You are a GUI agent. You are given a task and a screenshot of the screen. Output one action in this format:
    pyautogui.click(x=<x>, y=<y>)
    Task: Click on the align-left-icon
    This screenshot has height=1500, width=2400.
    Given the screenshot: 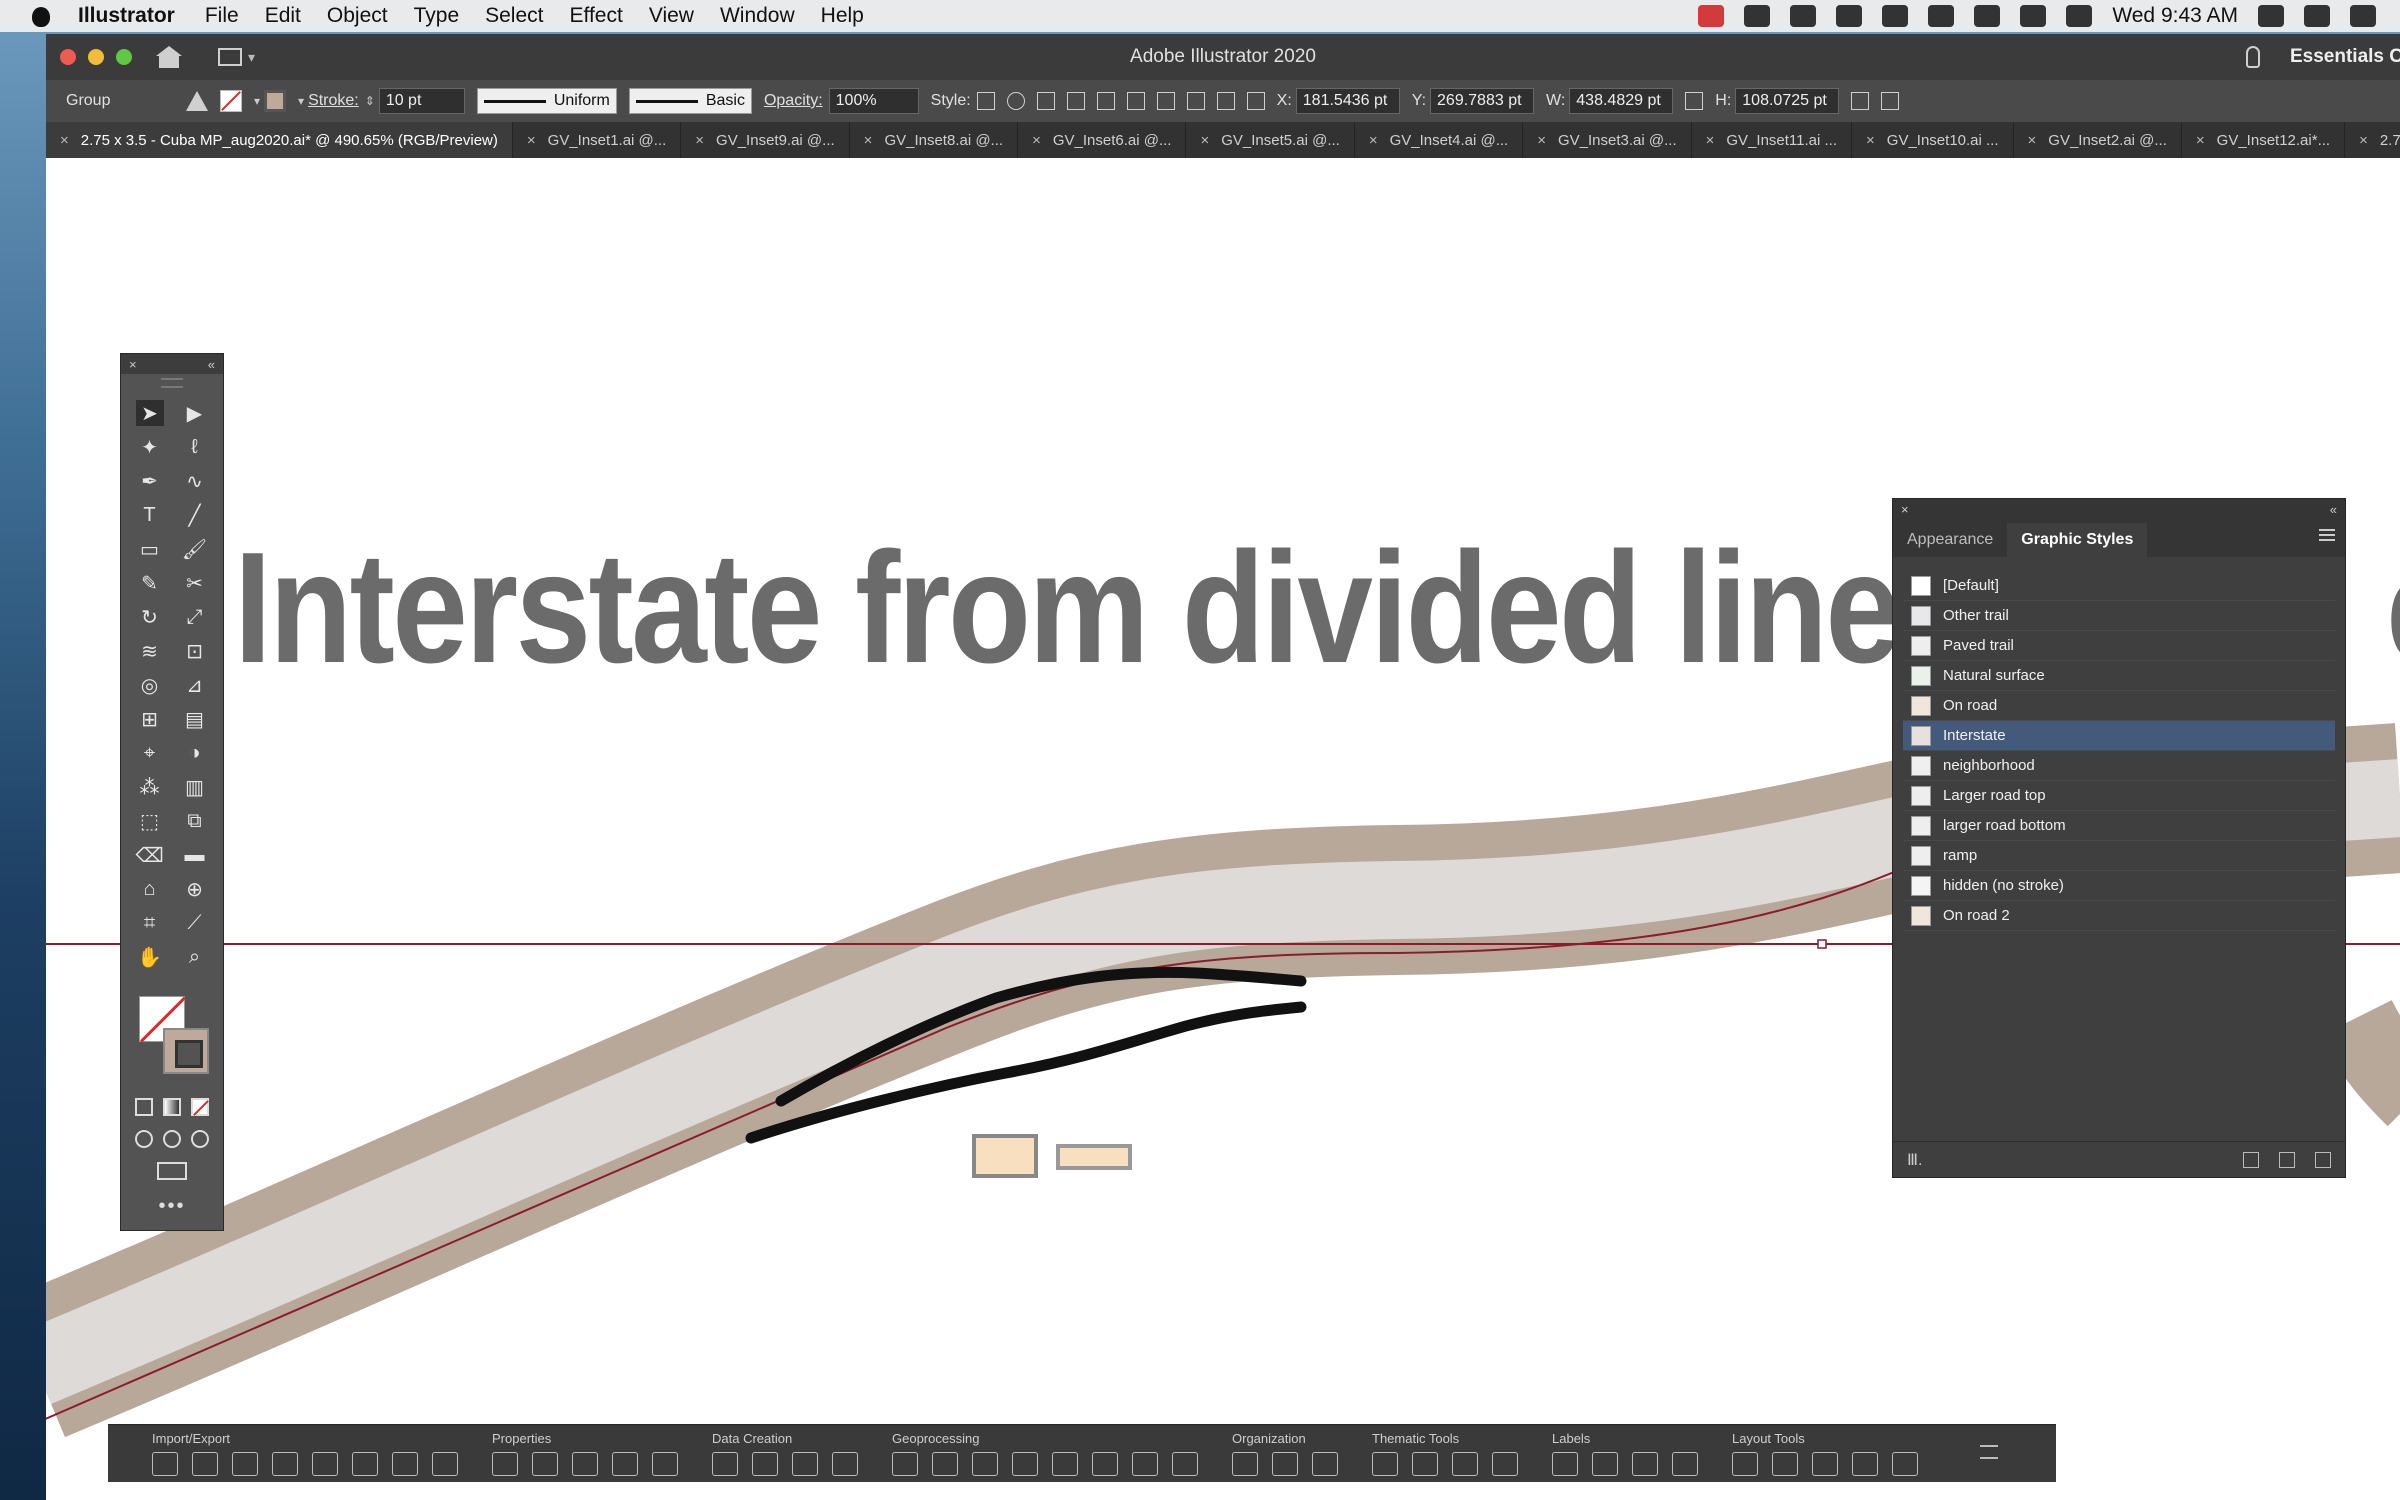 What is the action you would take?
    pyautogui.click(x=1075, y=101)
    